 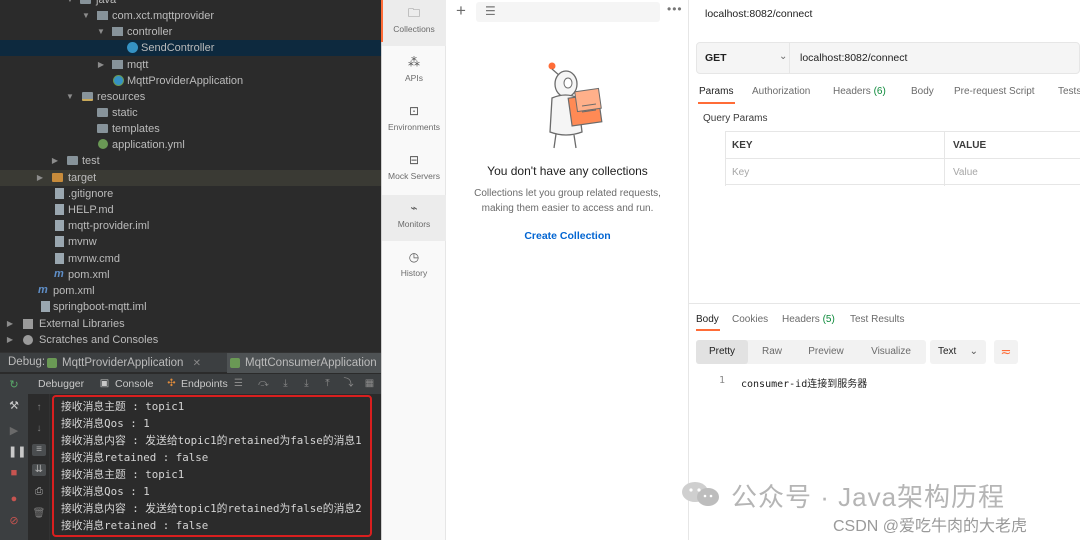 I want to click on console-line: 接收消息Qos : 1, so click(x=105, y=491).